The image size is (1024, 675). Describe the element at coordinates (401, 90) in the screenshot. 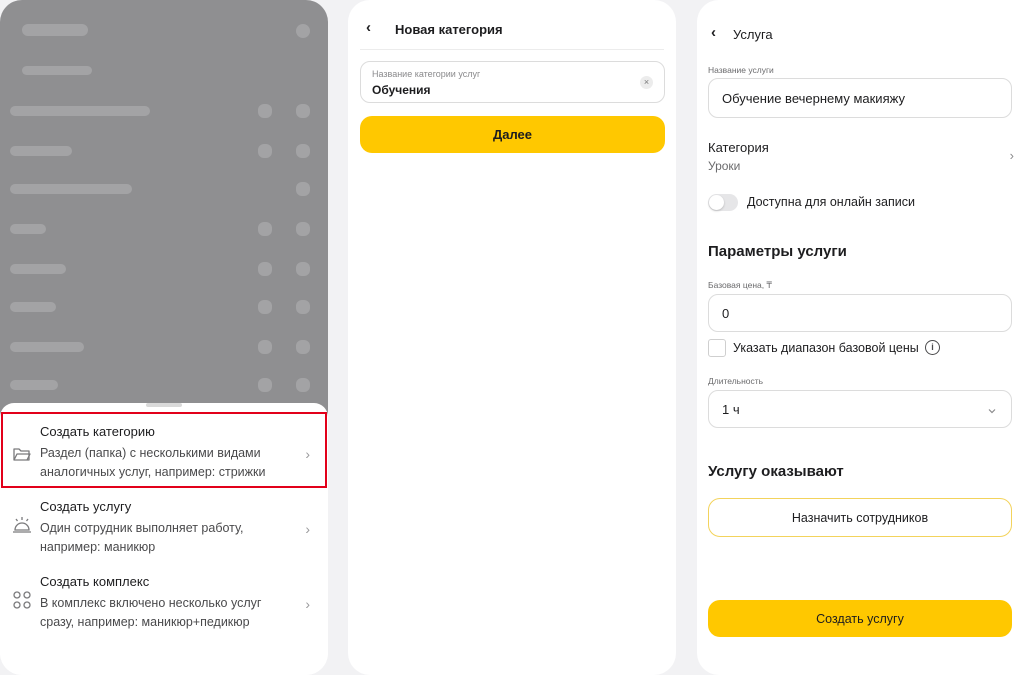

I see `field-value: Обучения` at that location.